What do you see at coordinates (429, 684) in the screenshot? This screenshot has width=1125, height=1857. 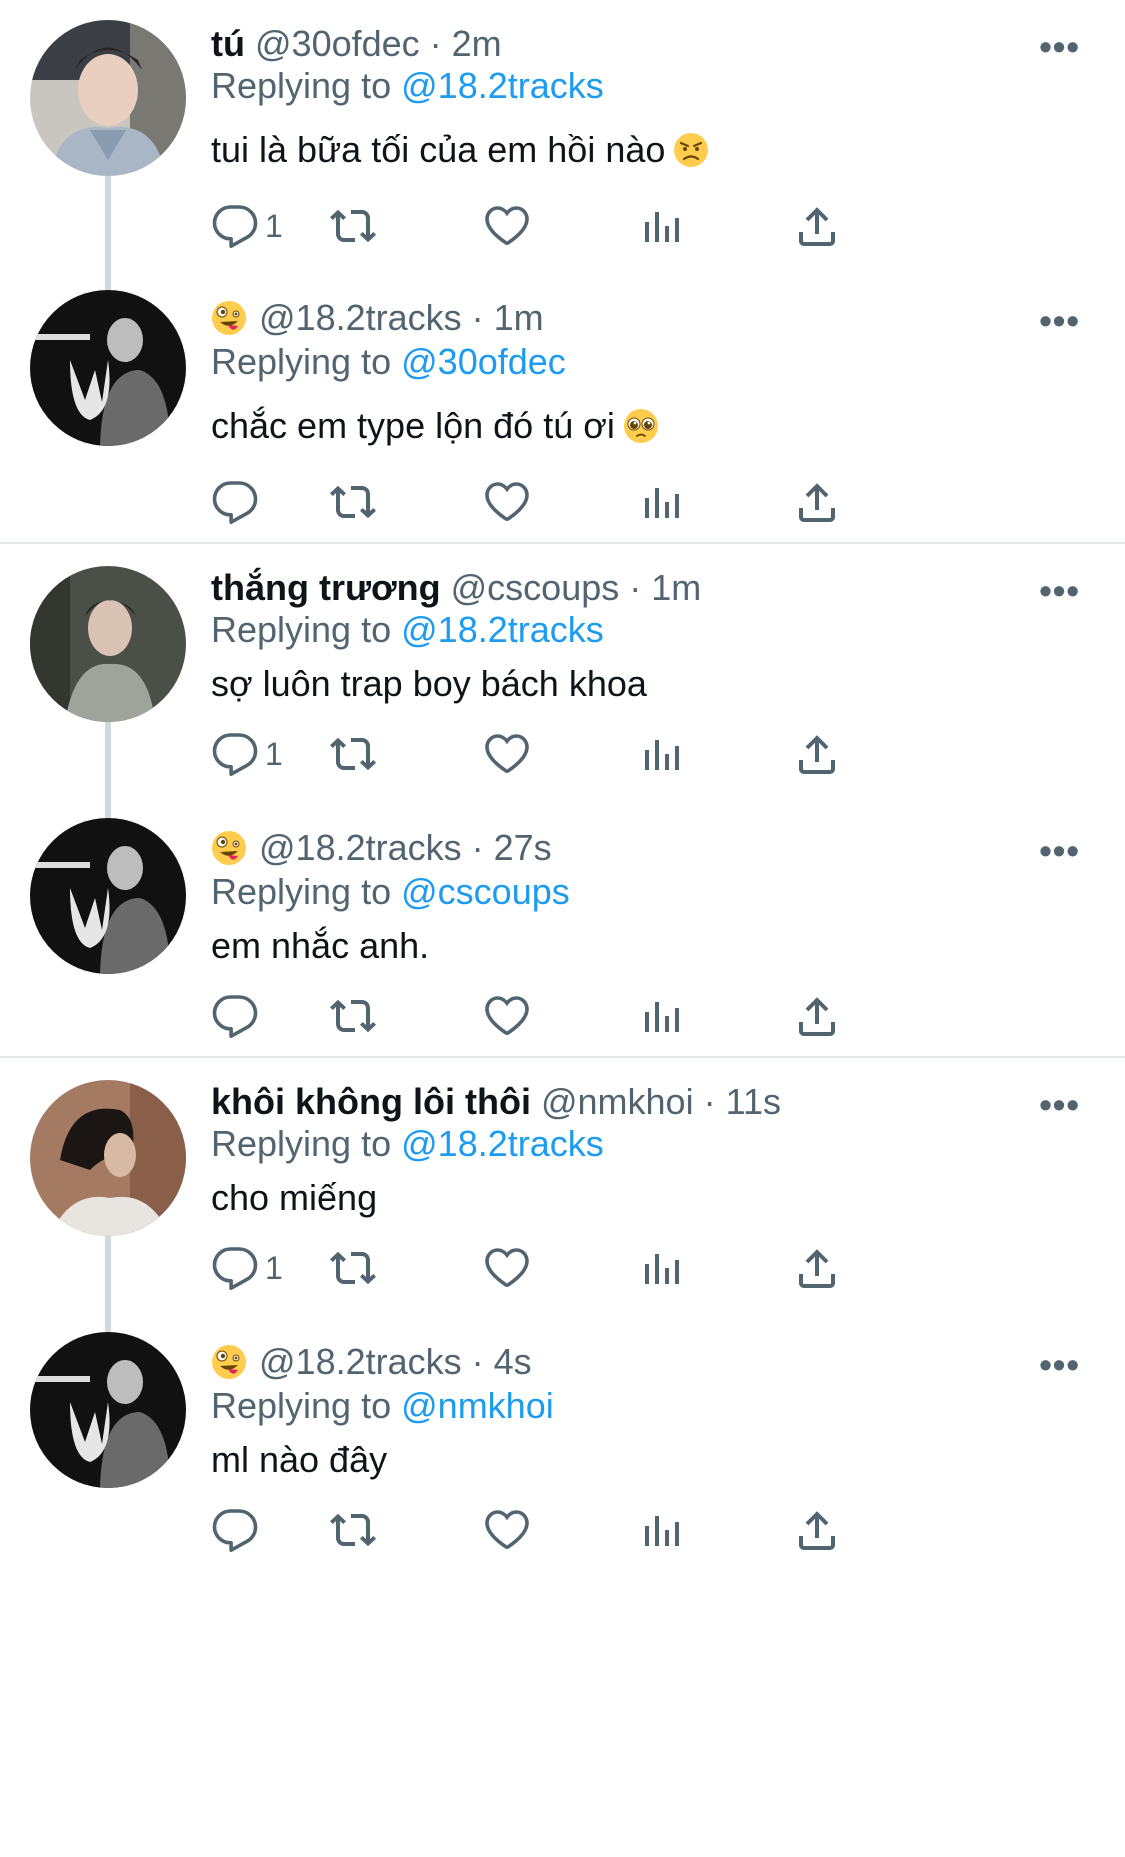 I see `tweet-text: sợ luôn trap boy bách khoa` at bounding box center [429, 684].